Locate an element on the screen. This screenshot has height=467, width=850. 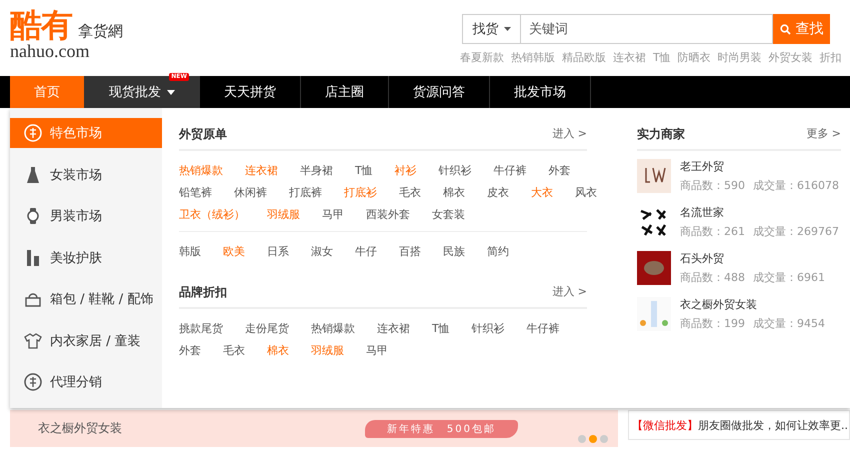
promo-banner: 衣之橱外贸女装 新年特惠 500包邮 is located at coordinates (314, 428).